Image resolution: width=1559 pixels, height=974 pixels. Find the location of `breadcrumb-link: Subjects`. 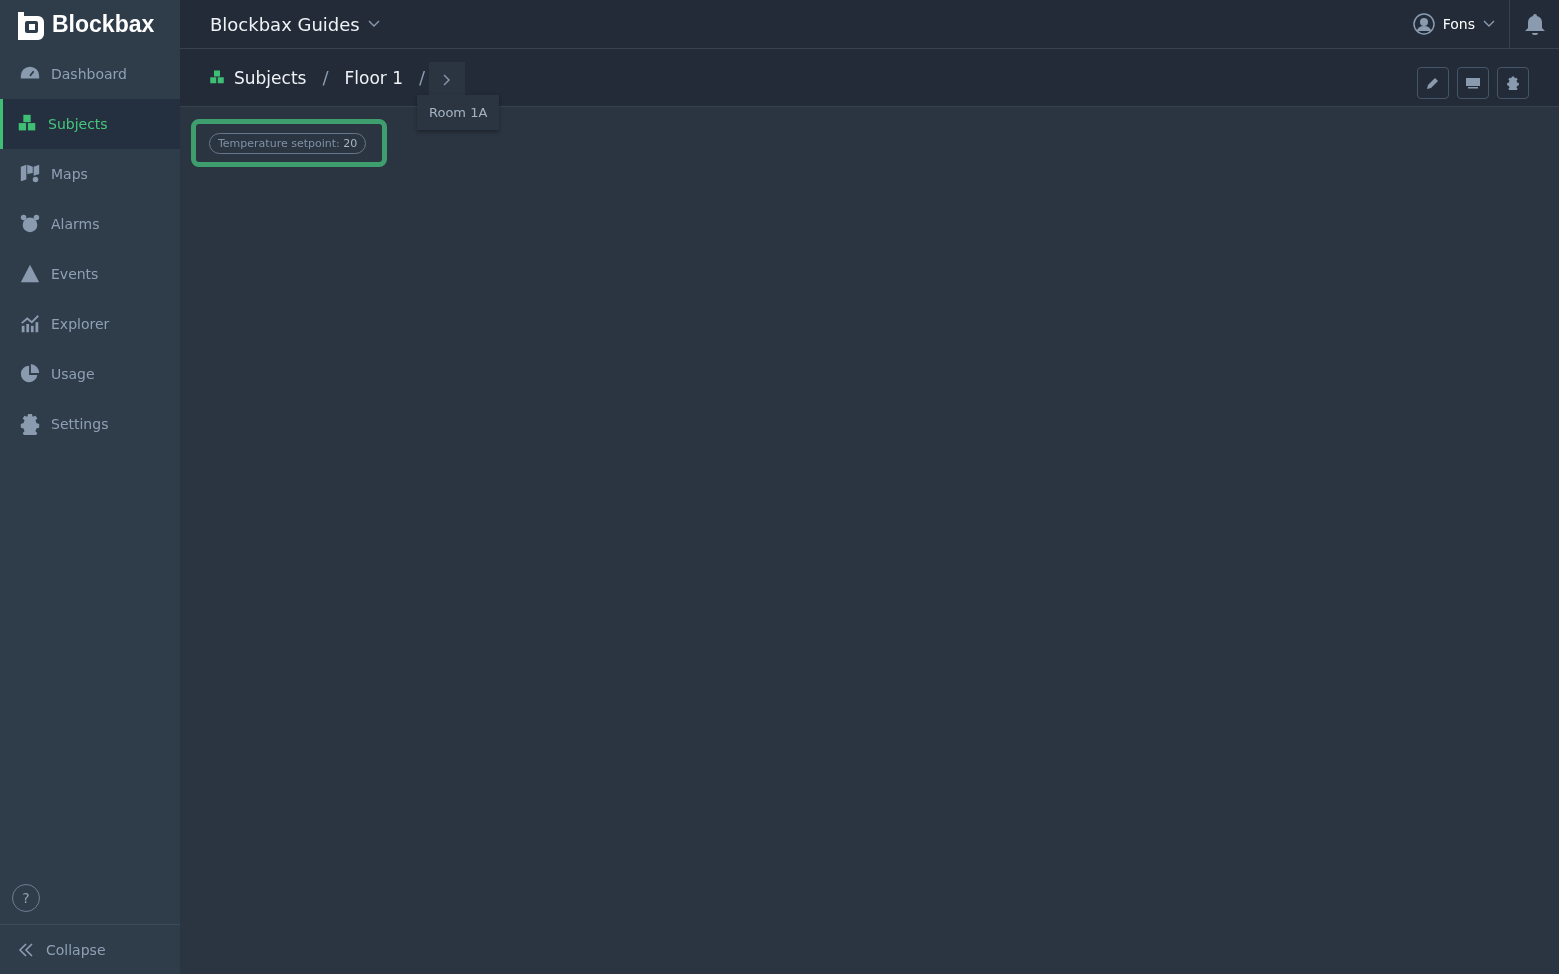

breadcrumb-link: Subjects is located at coordinates (257, 77).